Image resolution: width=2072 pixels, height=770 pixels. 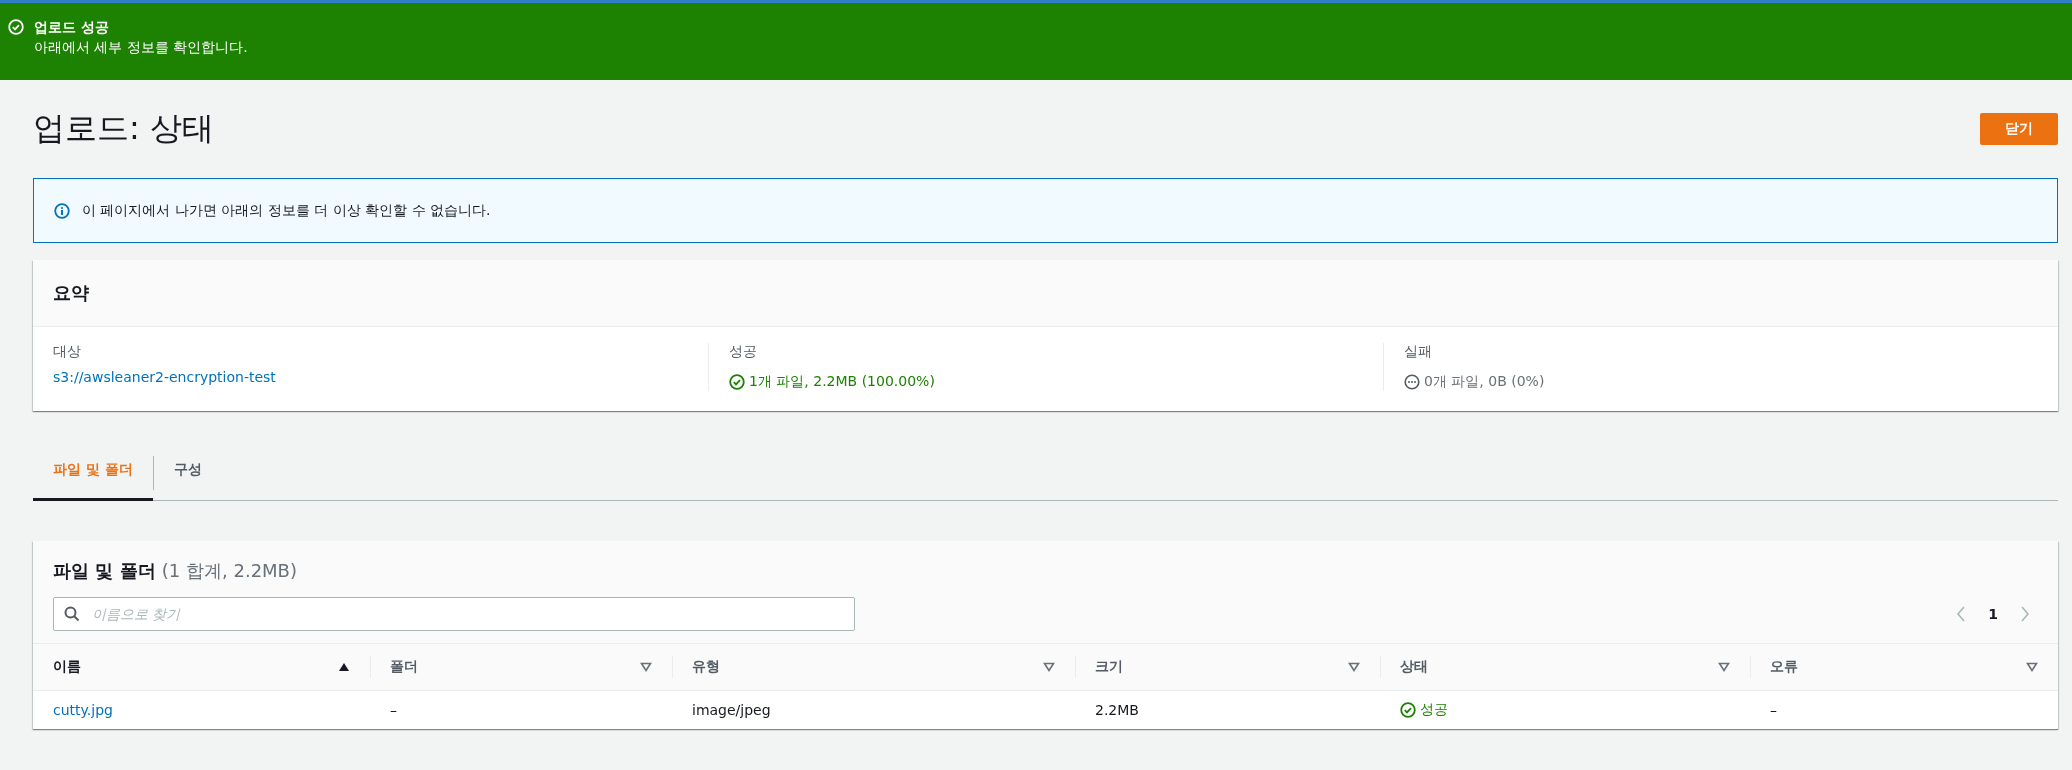 What do you see at coordinates (1109, 667) in the screenshot?
I see `column-header: 크기` at bounding box center [1109, 667].